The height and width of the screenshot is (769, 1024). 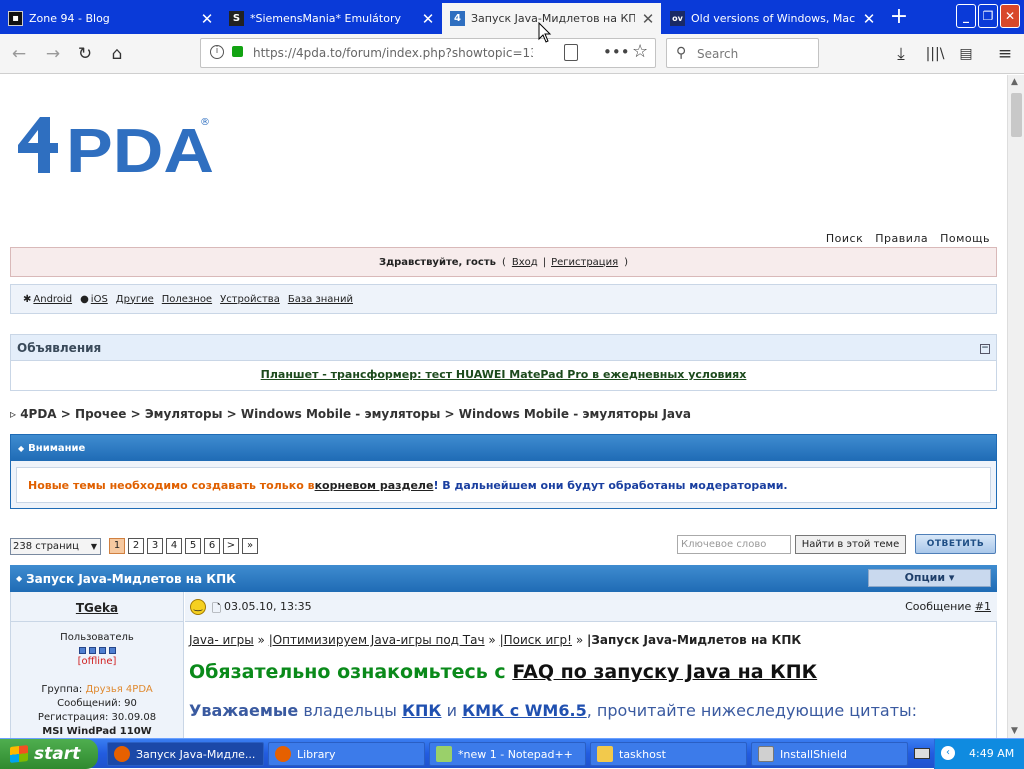 I want to click on taskbar-item-notepad: *new 1 - Notepad++, so click(x=507, y=754).